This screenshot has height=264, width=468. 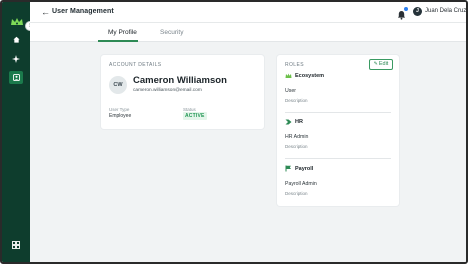 I want to click on user-management-icon, so click(x=16, y=77).